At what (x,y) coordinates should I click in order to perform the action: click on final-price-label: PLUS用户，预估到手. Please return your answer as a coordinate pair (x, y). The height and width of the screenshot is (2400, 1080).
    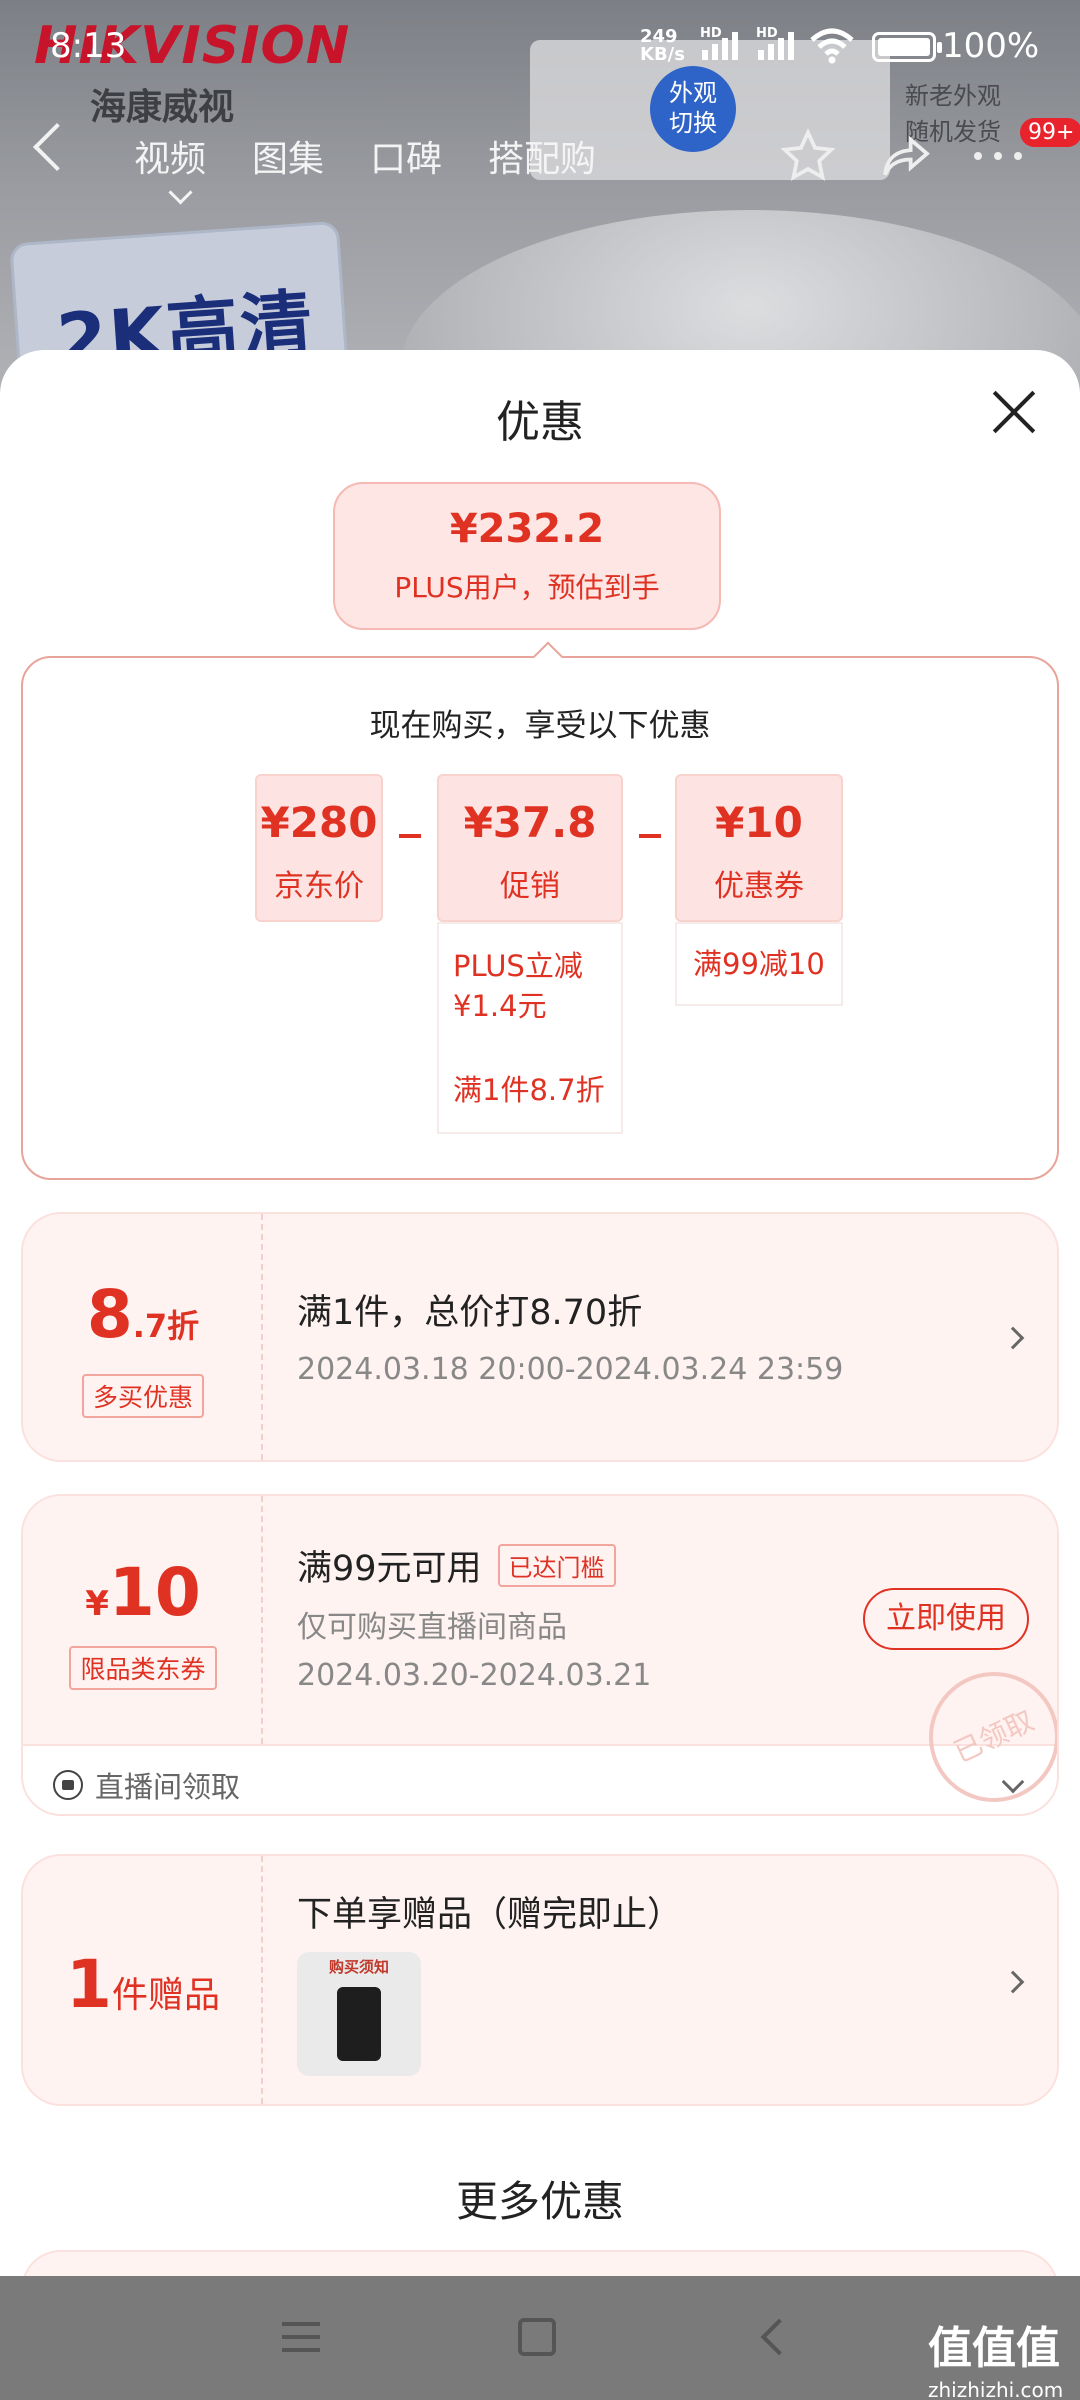
    Looking at the image, I should click on (527, 587).